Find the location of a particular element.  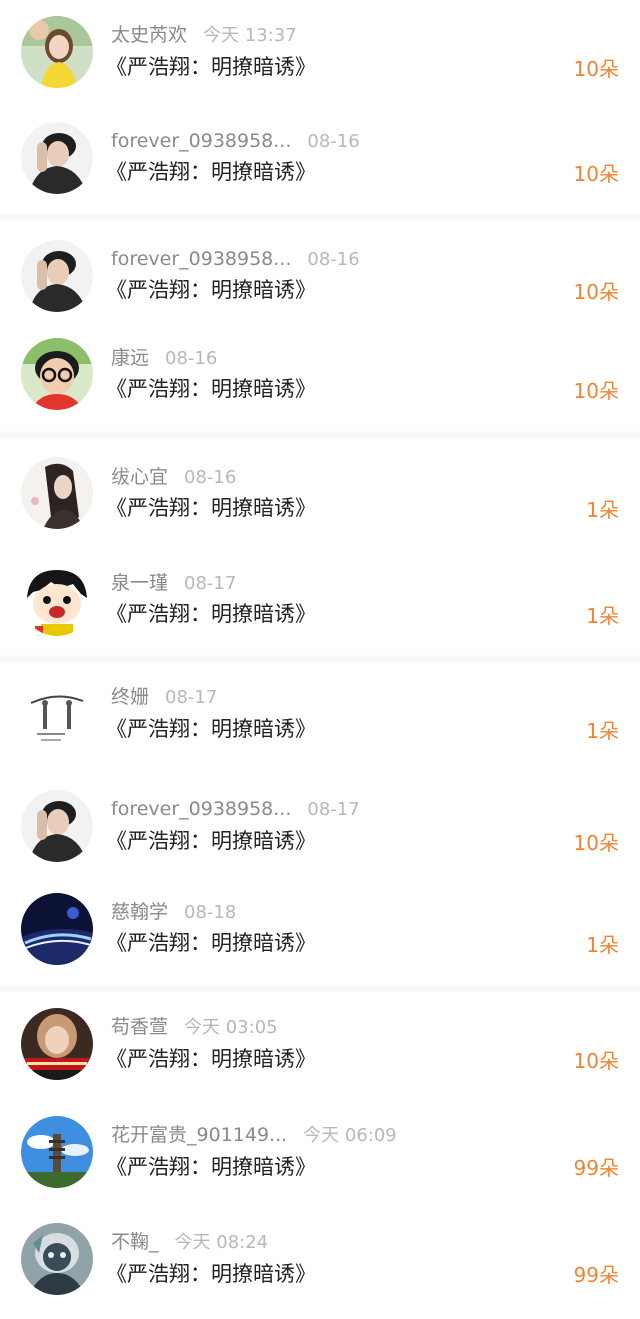

item-meta: 终姗 08-17 is located at coordinates (164, 697).